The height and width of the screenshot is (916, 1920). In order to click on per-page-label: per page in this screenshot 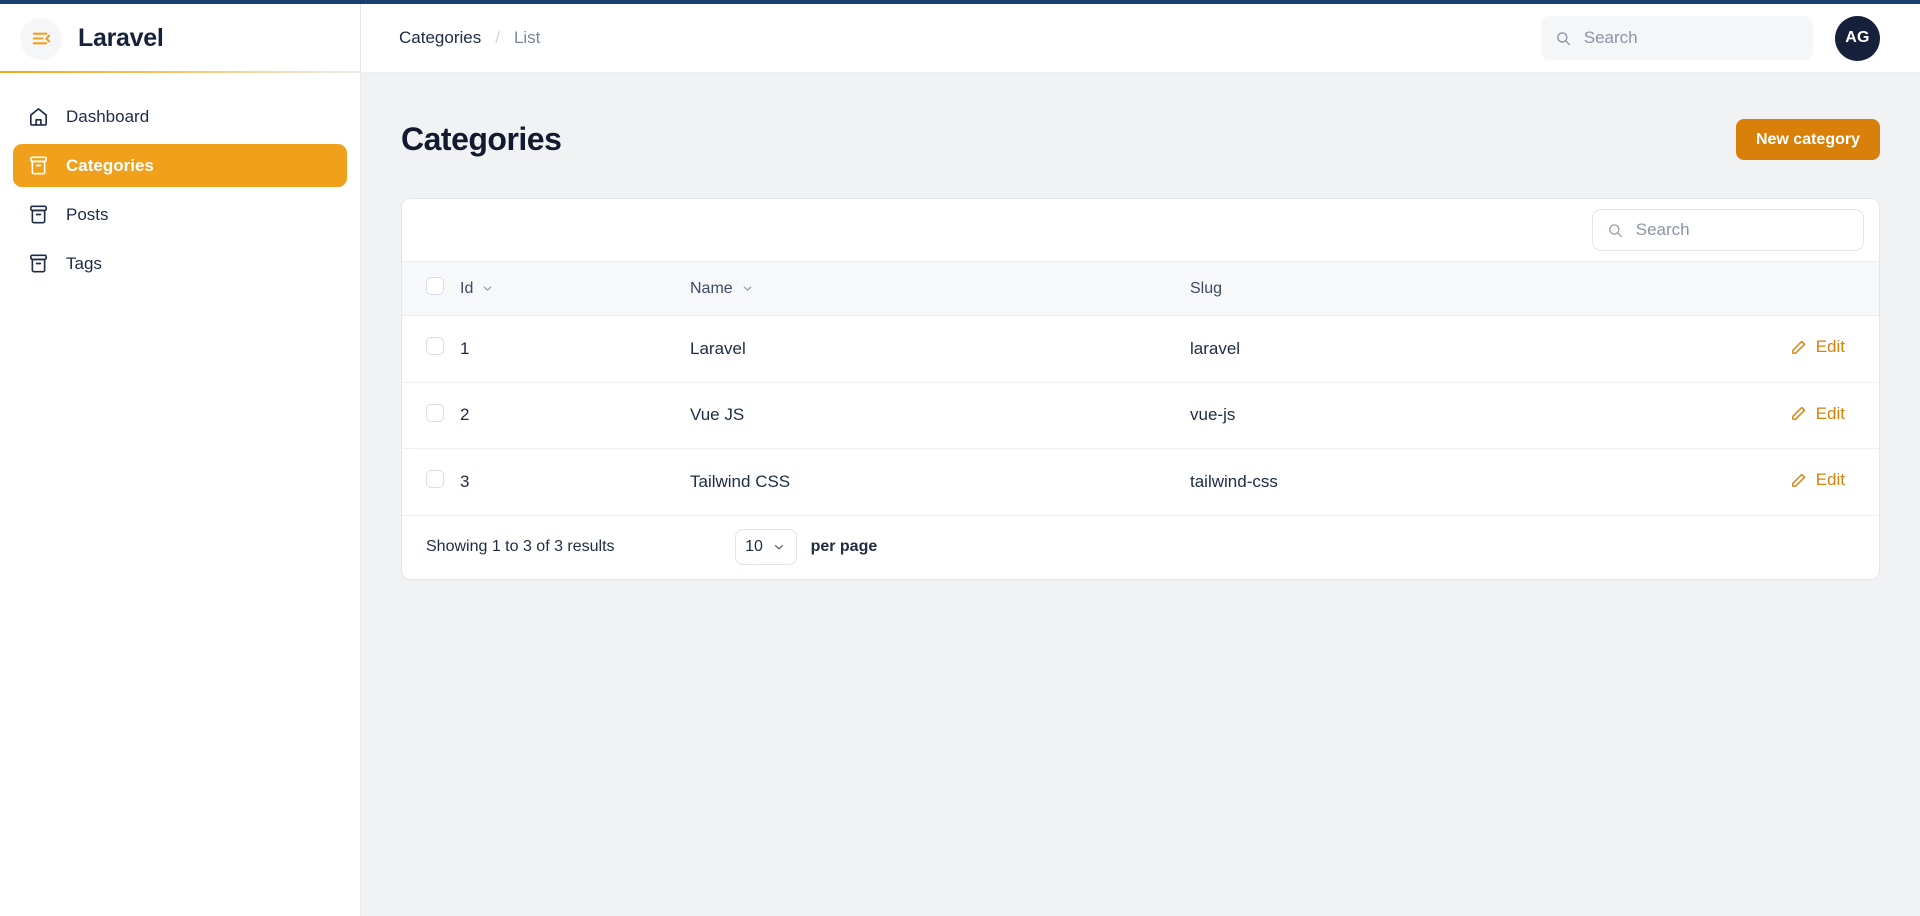, I will do `click(844, 546)`.